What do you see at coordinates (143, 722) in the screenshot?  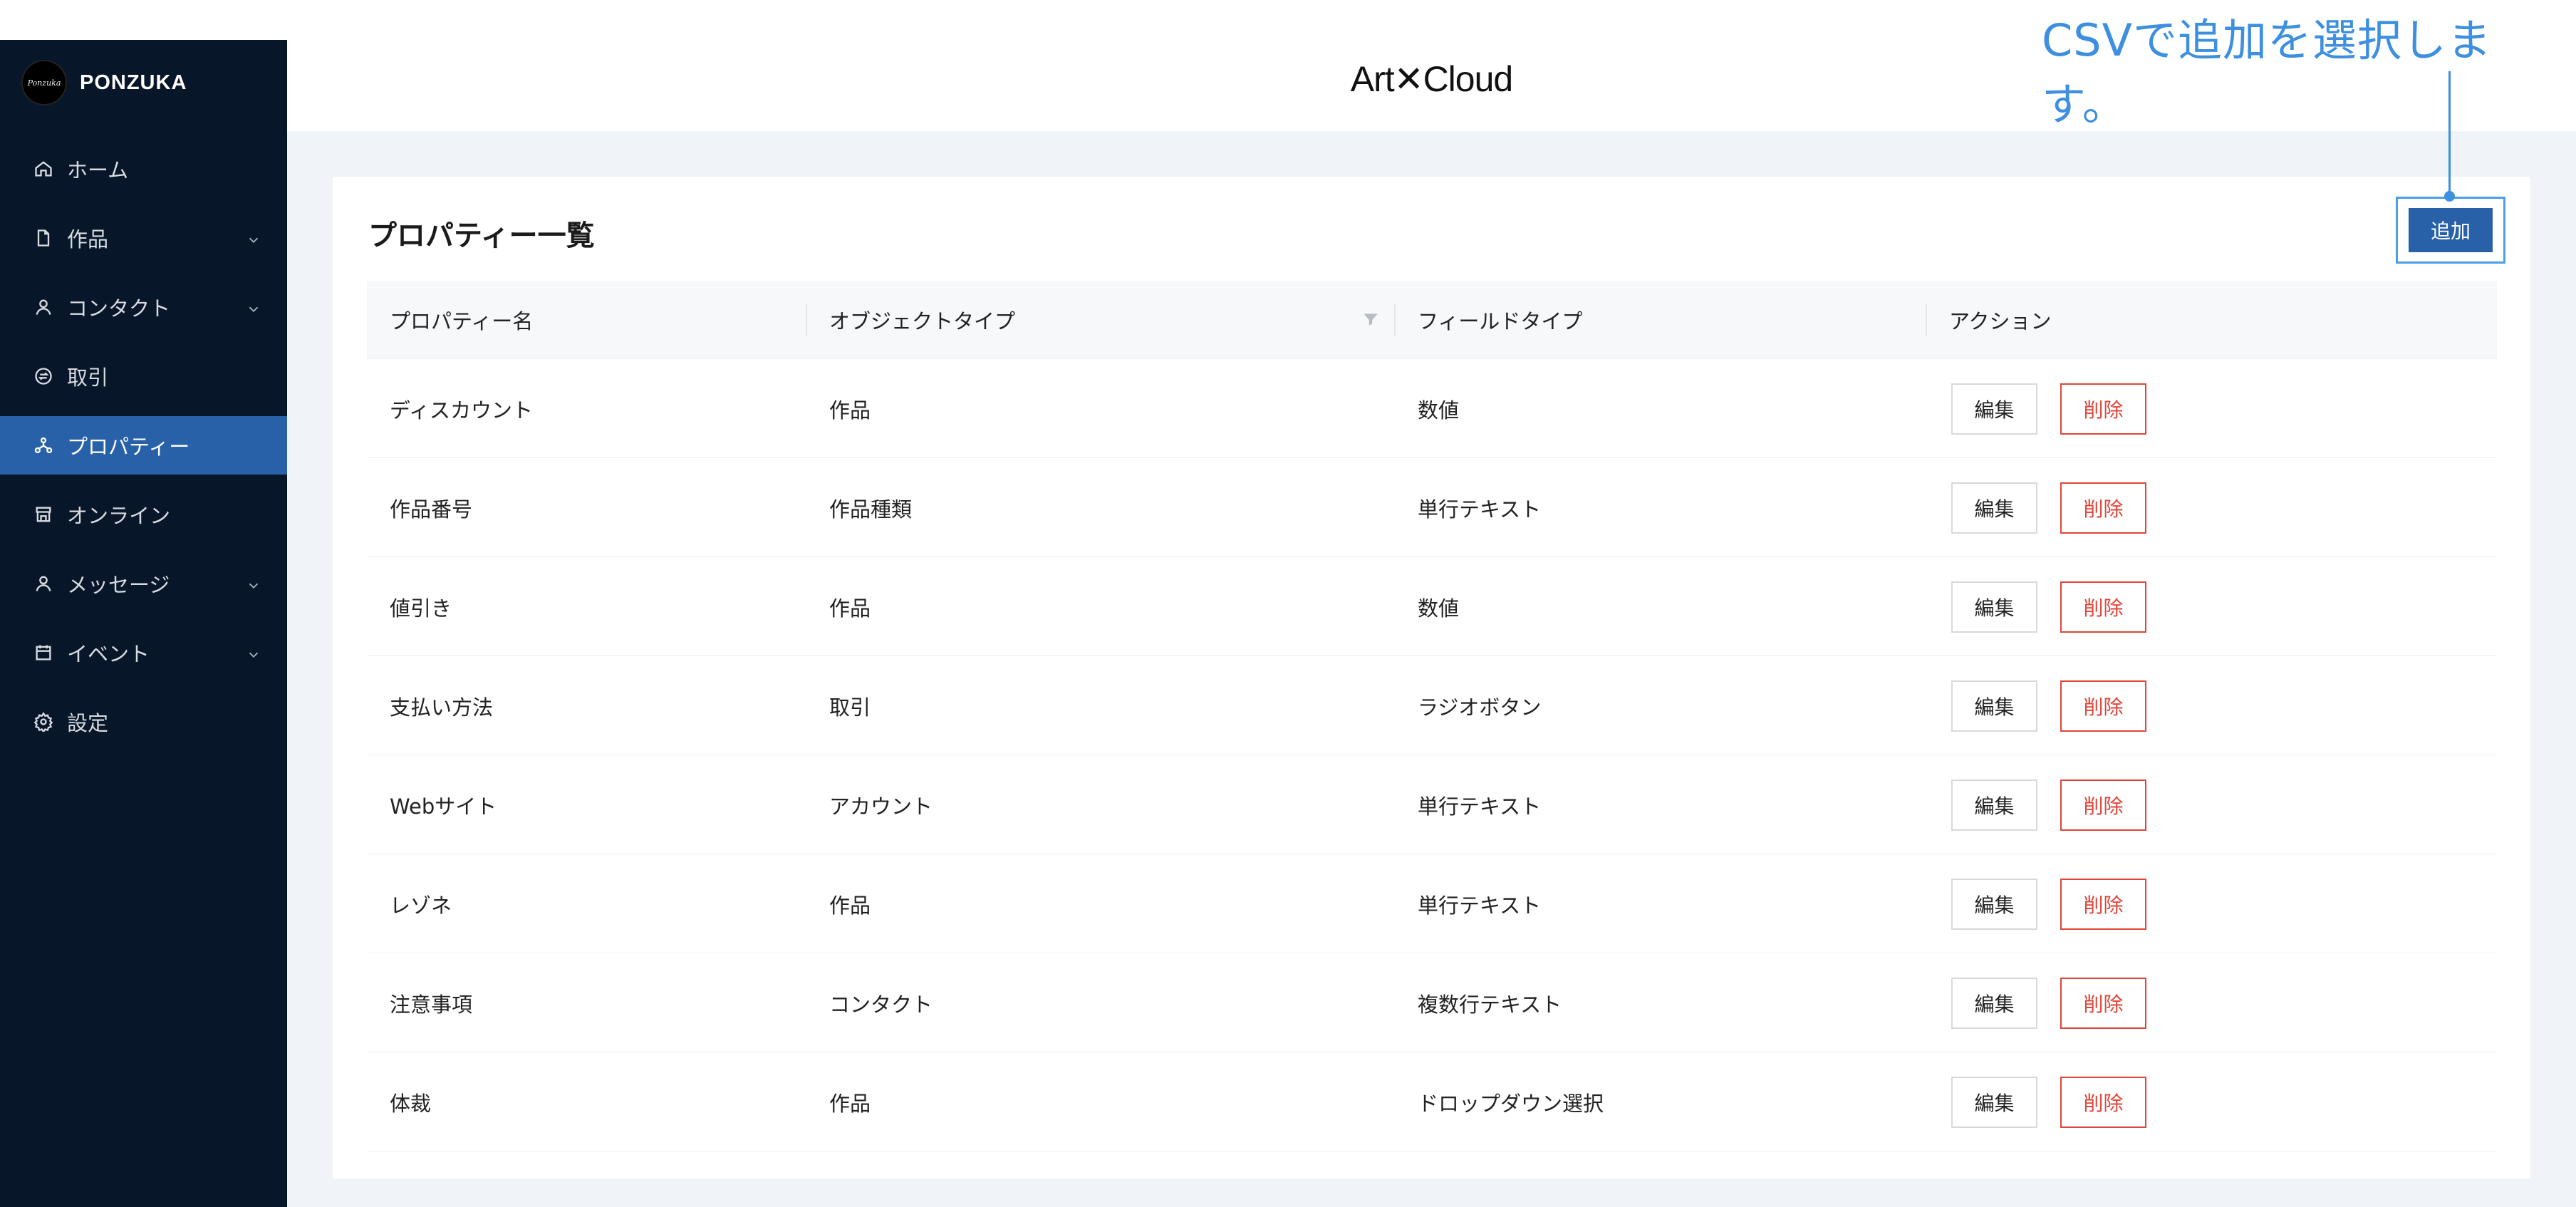 I see `sidebar-item-8: 設定` at bounding box center [143, 722].